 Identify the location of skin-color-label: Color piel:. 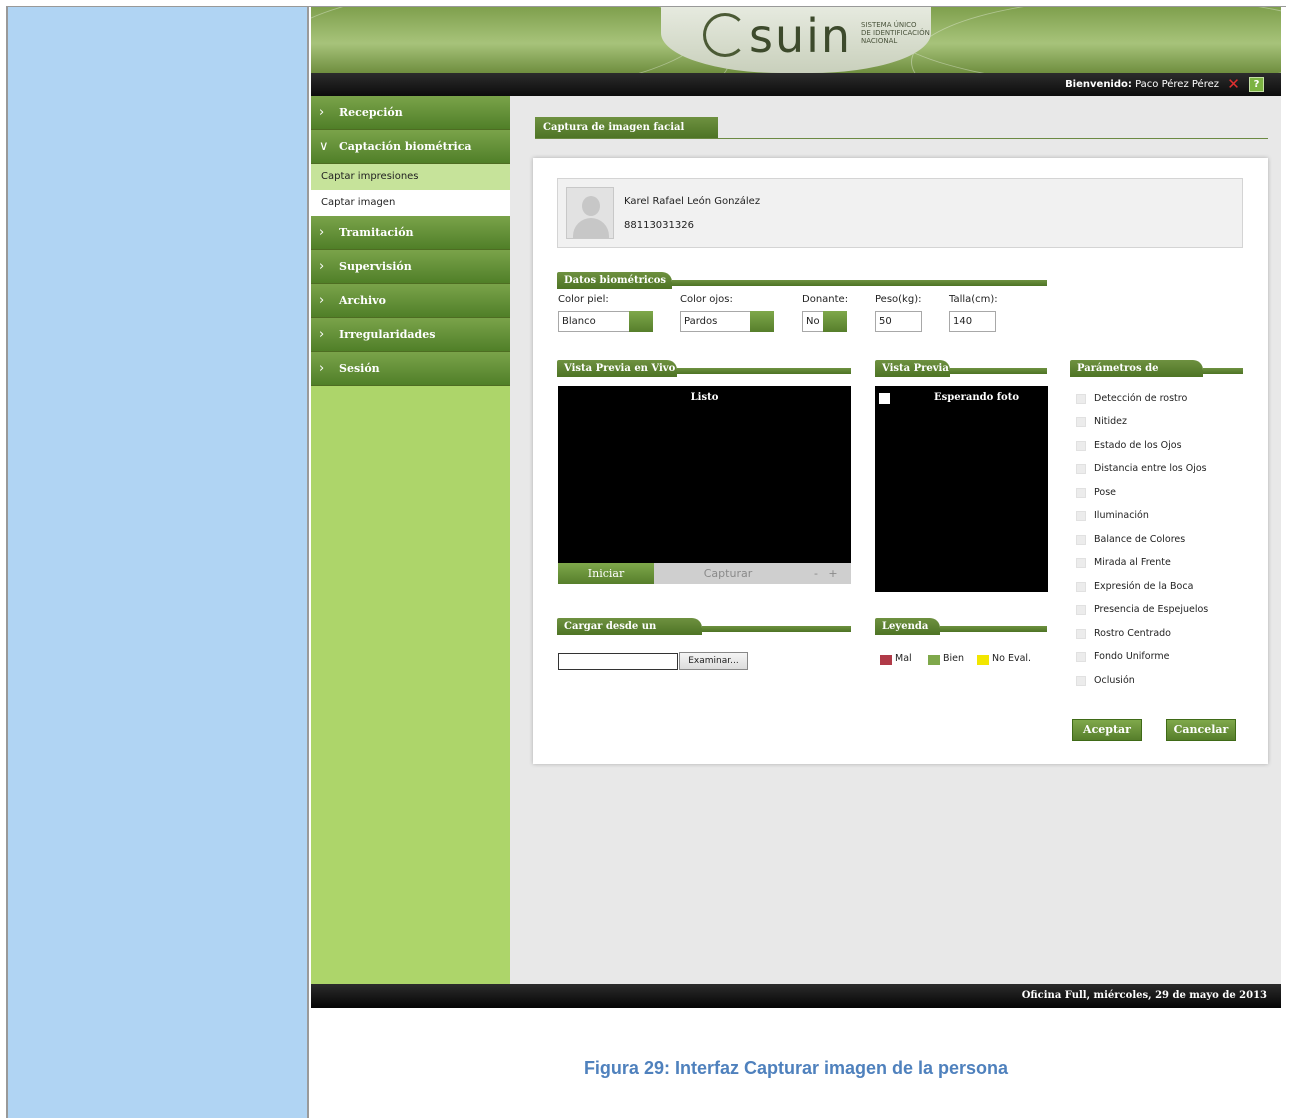
(583, 299).